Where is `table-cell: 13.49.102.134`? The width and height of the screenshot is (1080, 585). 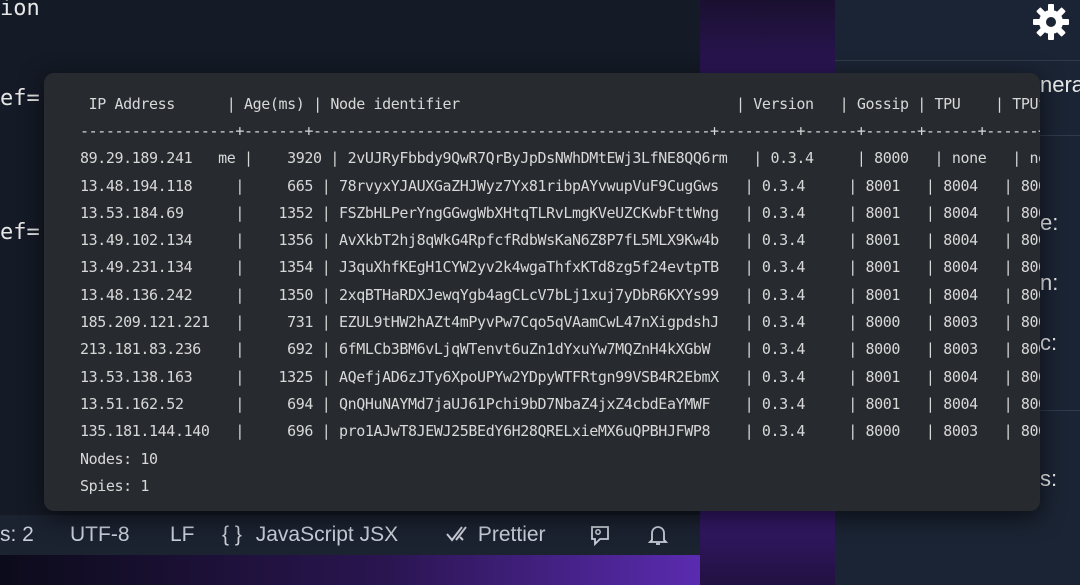 table-cell: 13.49.102.134 is located at coordinates (153, 240).